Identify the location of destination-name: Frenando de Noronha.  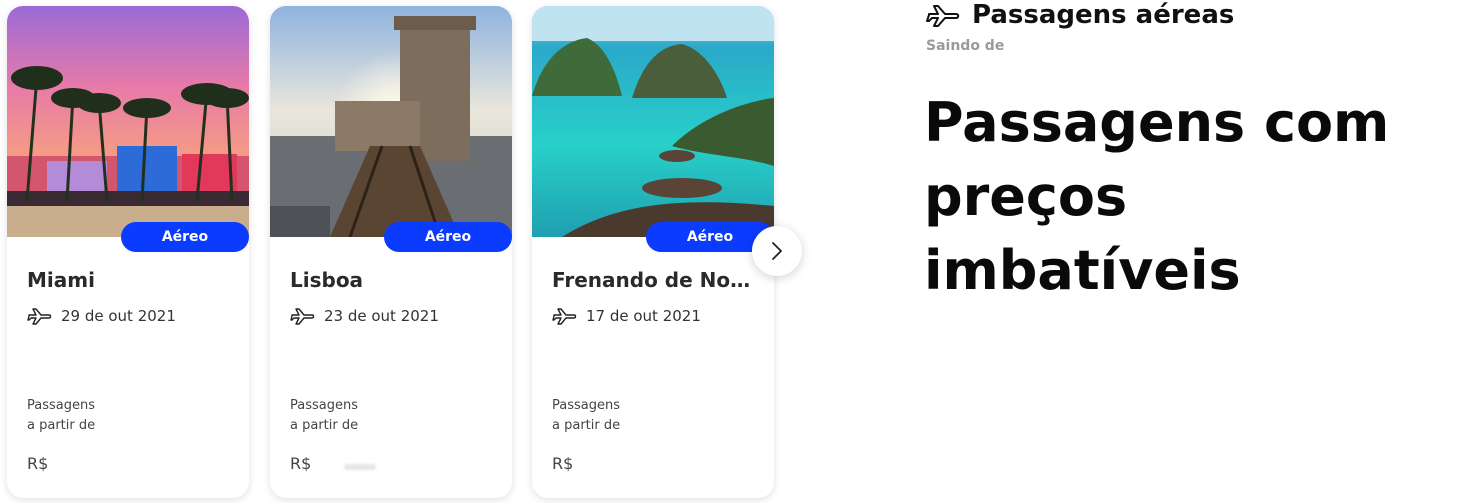
(652, 280).